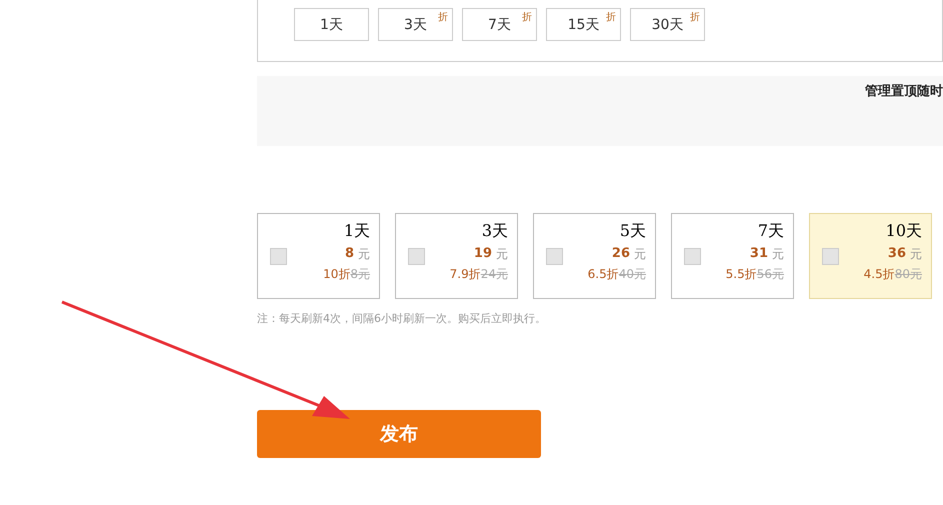  What do you see at coordinates (331, 24) in the screenshot?
I see `duration-option: 1天` at bounding box center [331, 24].